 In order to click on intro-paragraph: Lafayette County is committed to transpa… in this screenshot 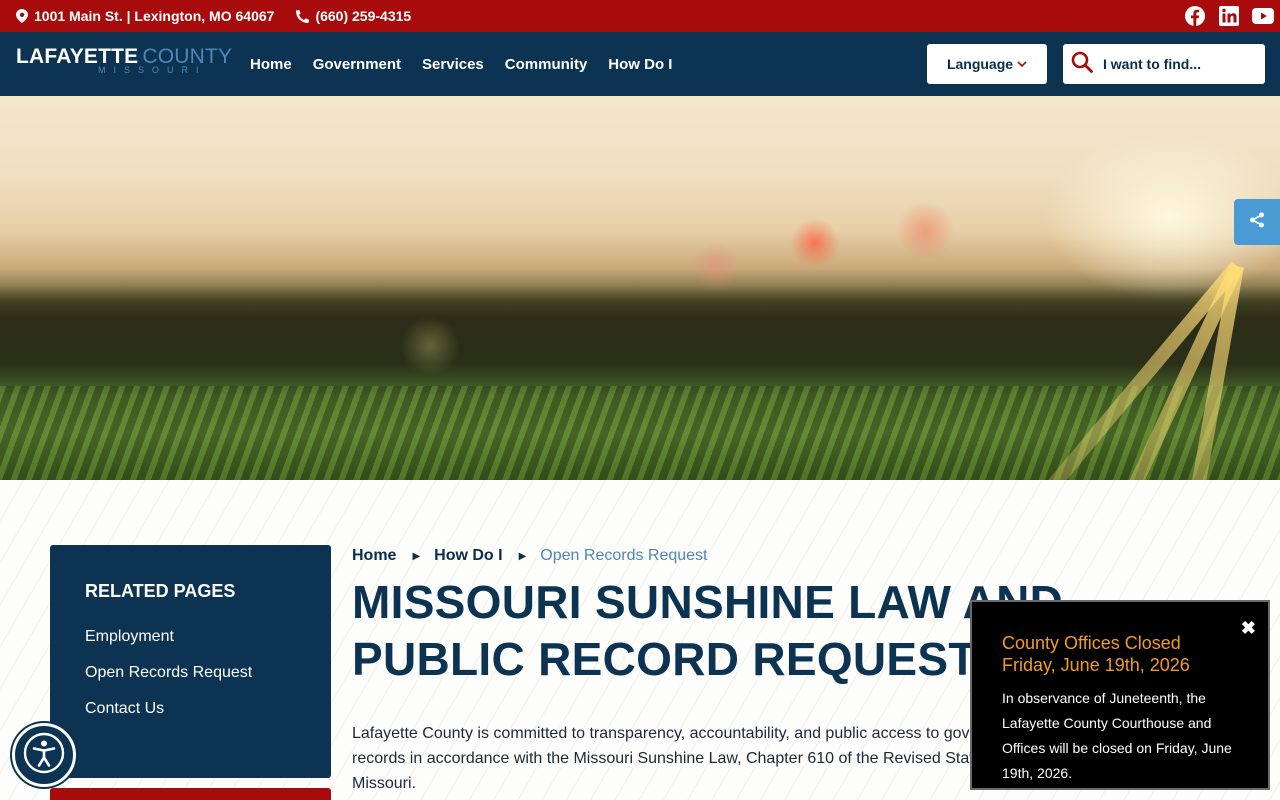, I will do `click(690, 758)`.